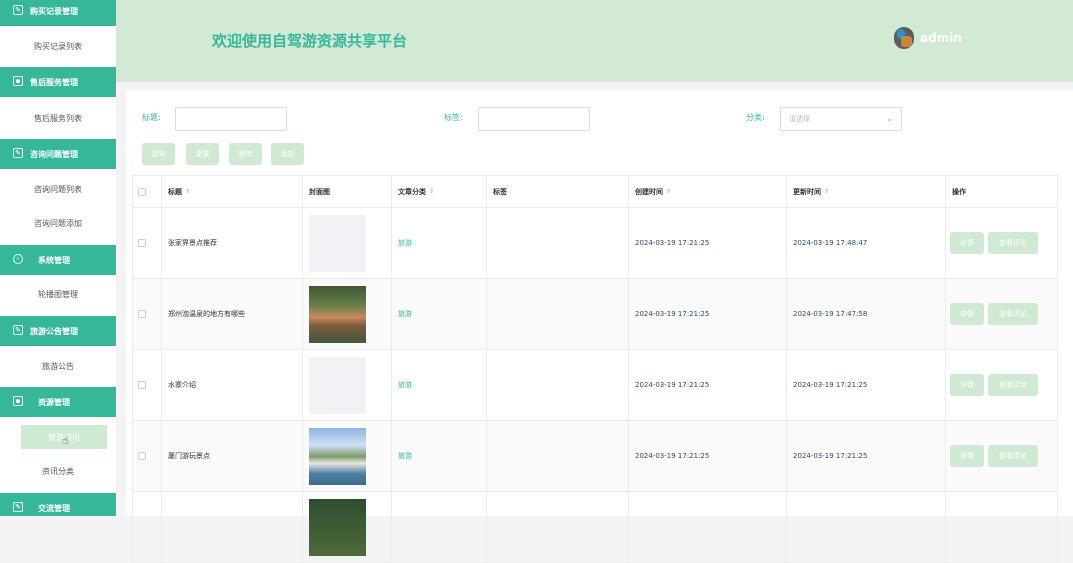 The image size is (1073, 563). I want to click on query-button: 查询, so click(158, 154).